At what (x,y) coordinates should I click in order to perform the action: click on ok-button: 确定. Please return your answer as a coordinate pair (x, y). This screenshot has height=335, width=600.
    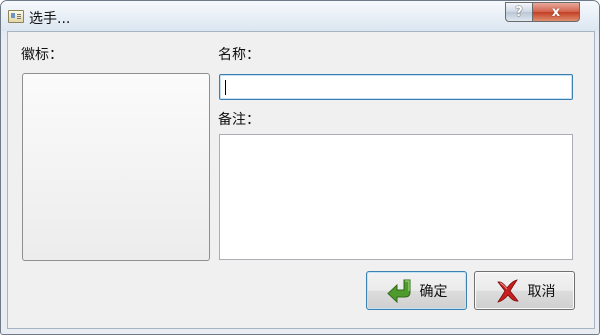
    Looking at the image, I should click on (416, 290).